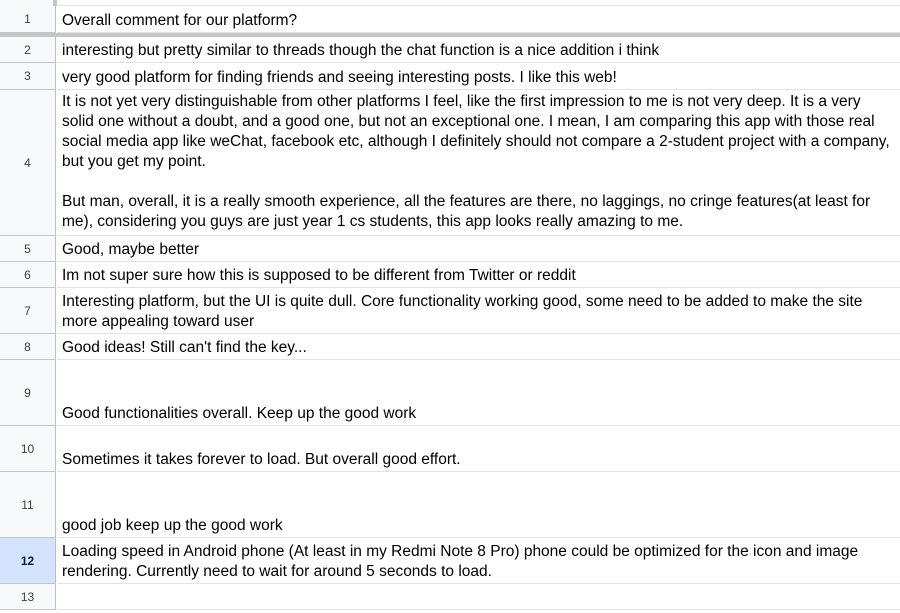  What do you see at coordinates (28, 163) in the screenshot?
I see `row-header-4: 4` at bounding box center [28, 163].